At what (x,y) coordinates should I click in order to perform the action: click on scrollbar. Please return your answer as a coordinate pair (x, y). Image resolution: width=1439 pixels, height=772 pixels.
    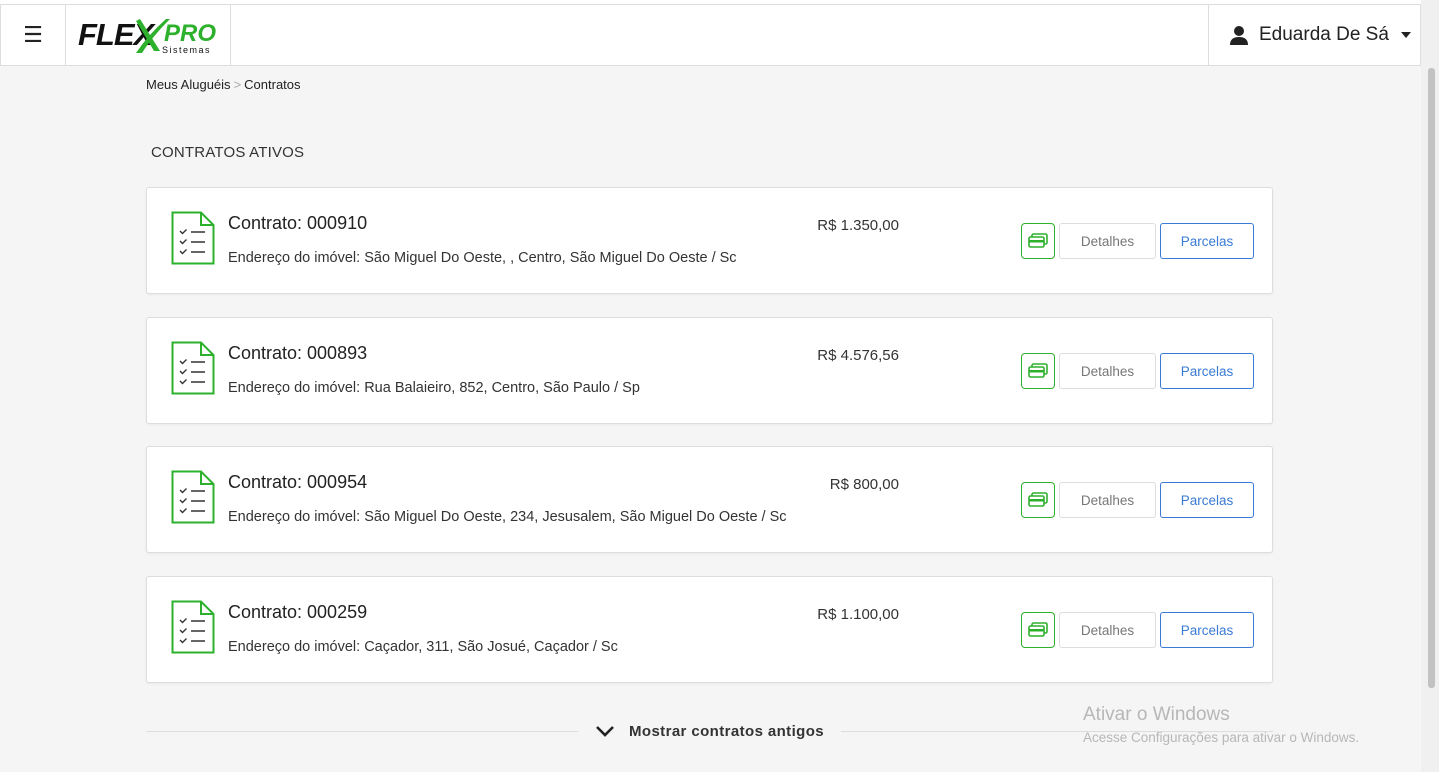
    Looking at the image, I should click on (1430, 386).